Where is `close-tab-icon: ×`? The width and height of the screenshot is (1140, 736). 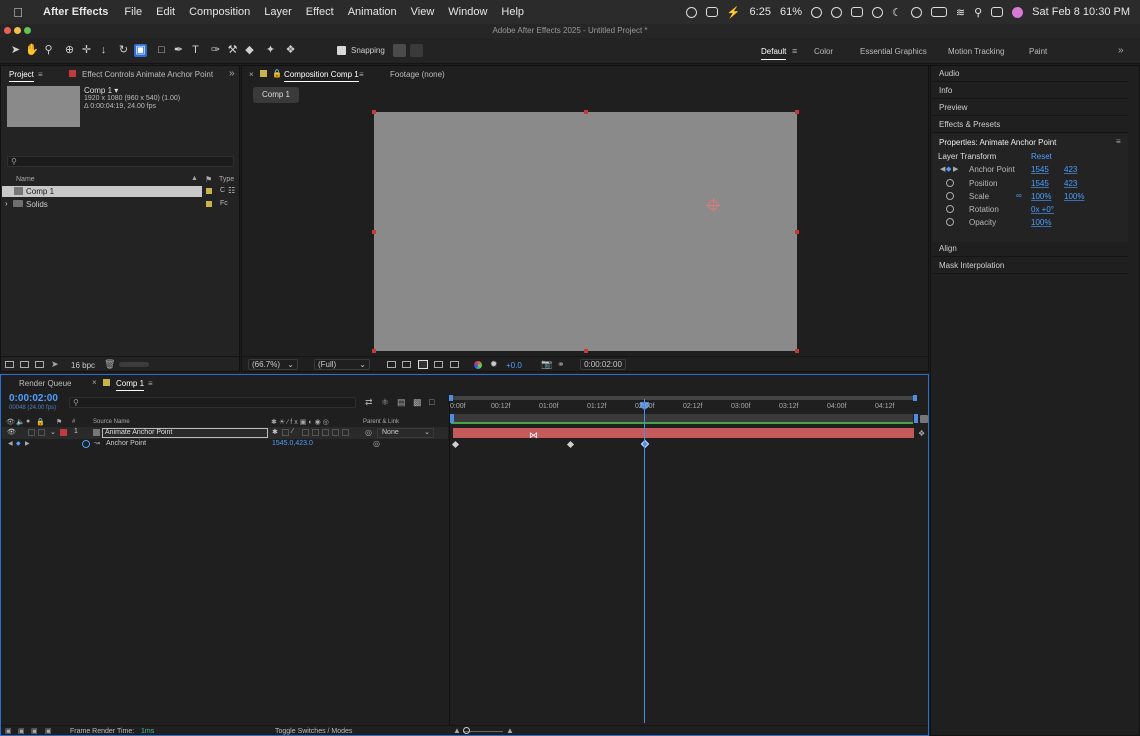 close-tab-icon: × is located at coordinates (251, 74).